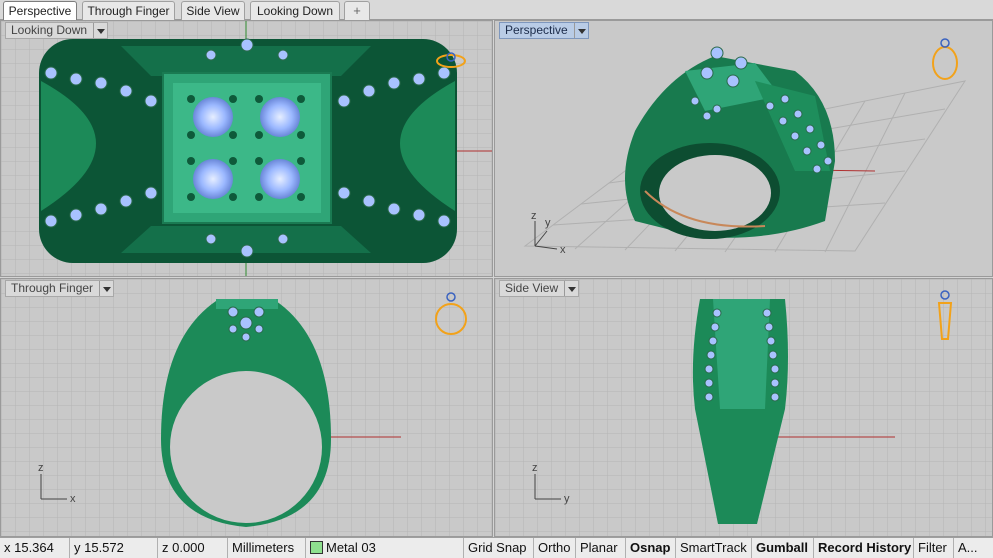 The image size is (993, 558). I want to click on planar-button: Planar, so click(601, 548).